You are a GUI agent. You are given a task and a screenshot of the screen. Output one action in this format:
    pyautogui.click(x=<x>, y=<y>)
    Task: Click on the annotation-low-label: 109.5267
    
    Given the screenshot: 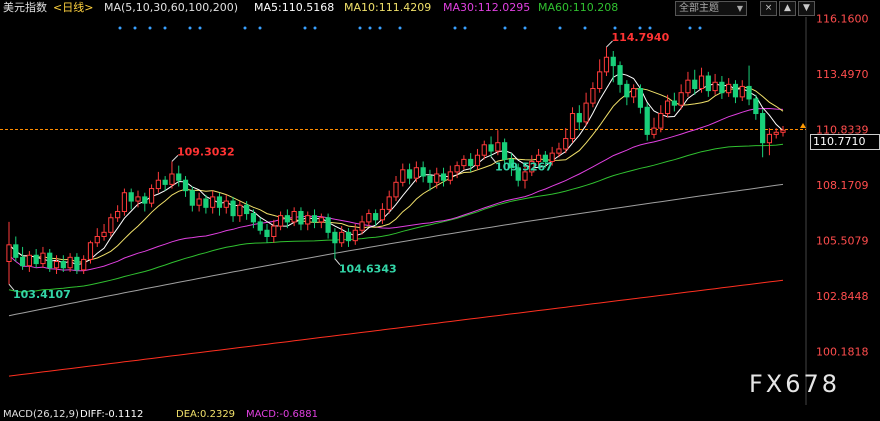 What is the action you would take?
    pyautogui.click(x=524, y=167)
    